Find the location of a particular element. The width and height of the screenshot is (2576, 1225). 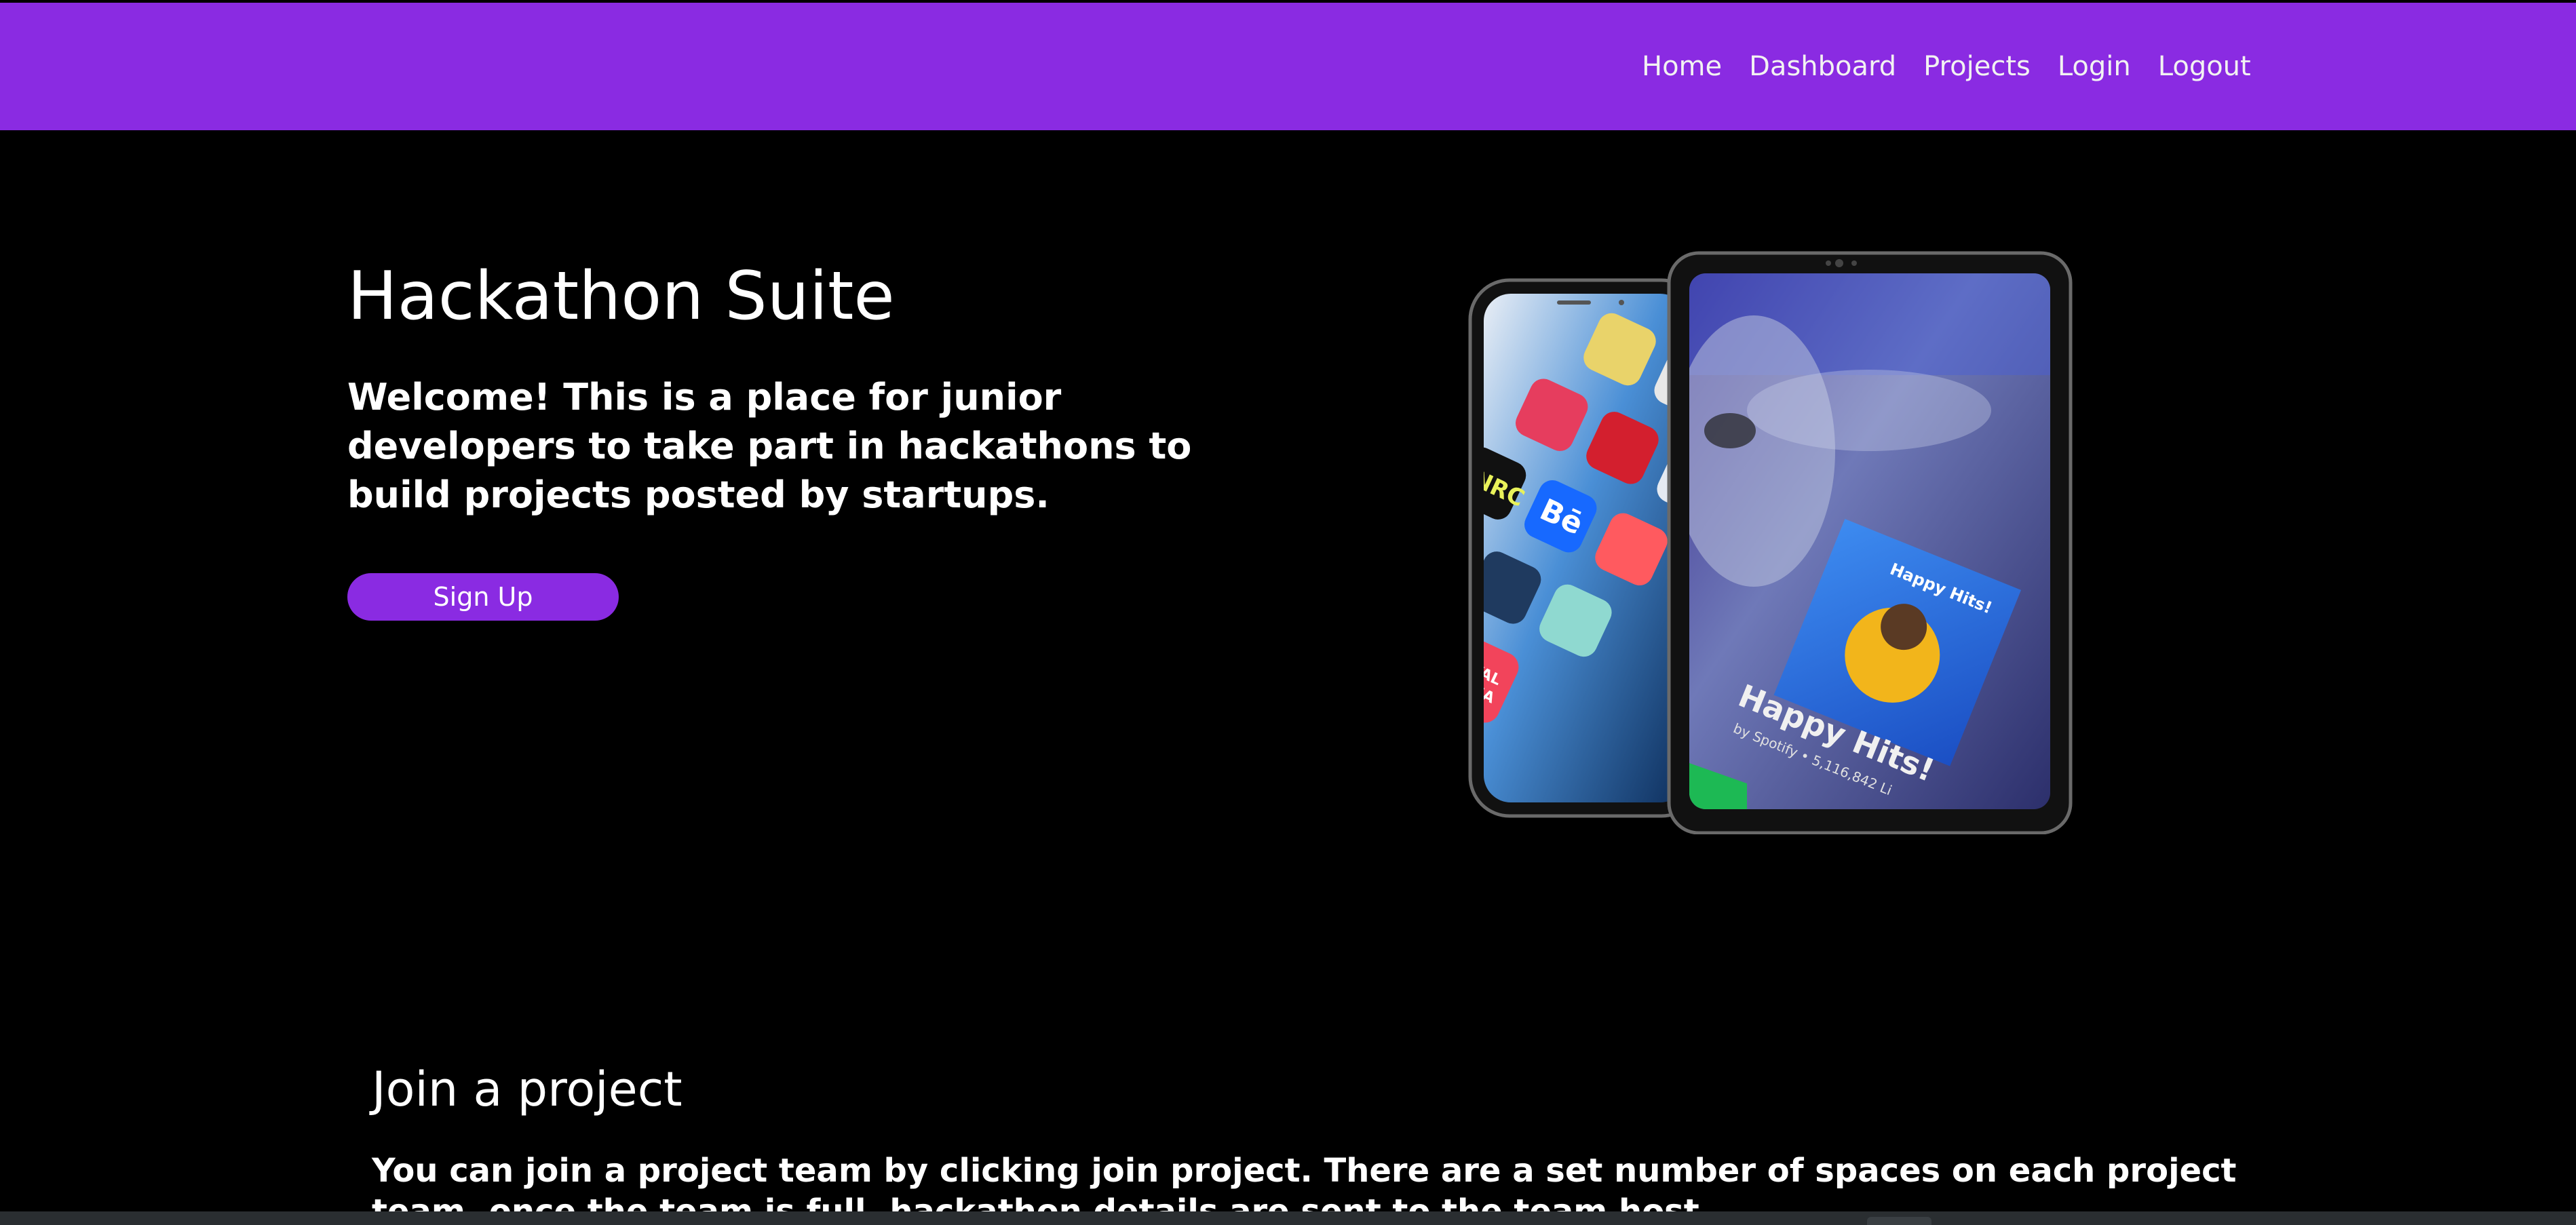

bottom-bar-handle is located at coordinates (1899, 1221).